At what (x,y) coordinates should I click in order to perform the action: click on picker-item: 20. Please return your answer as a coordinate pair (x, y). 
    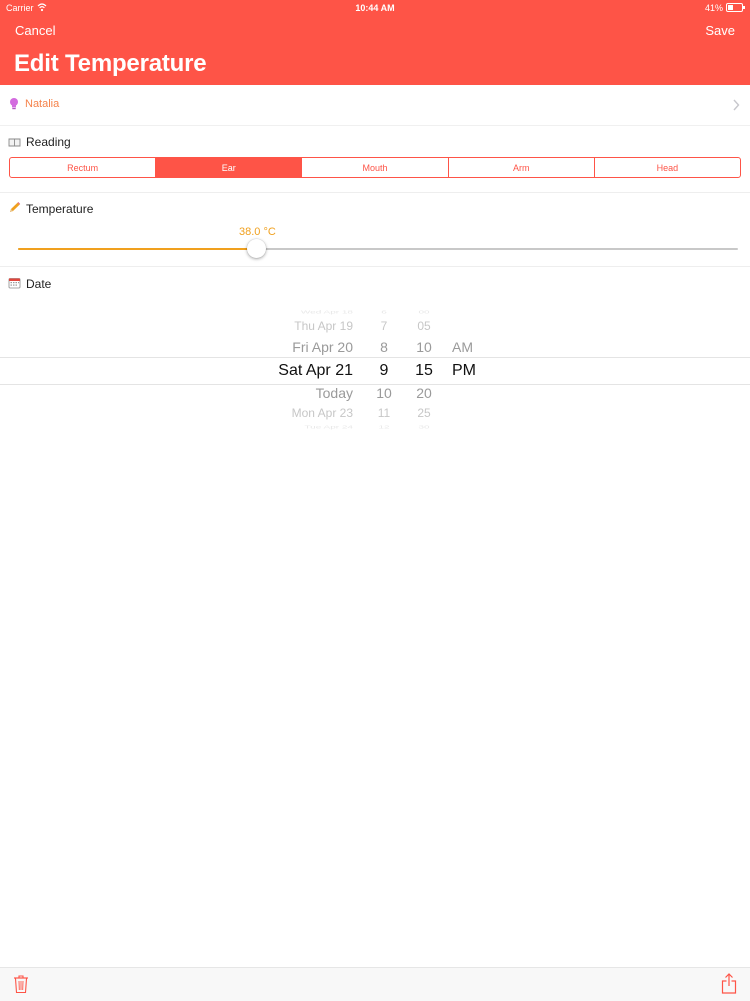
    Looking at the image, I should click on (424, 393).